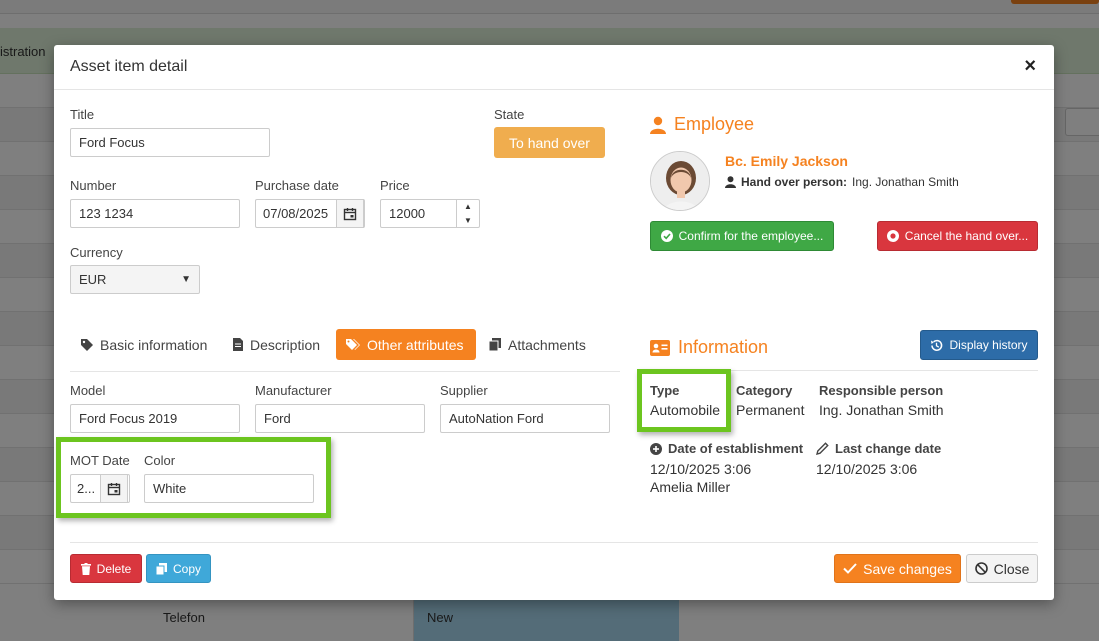 This screenshot has height=641, width=1099. I want to click on employee-avatar, so click(680, 181).